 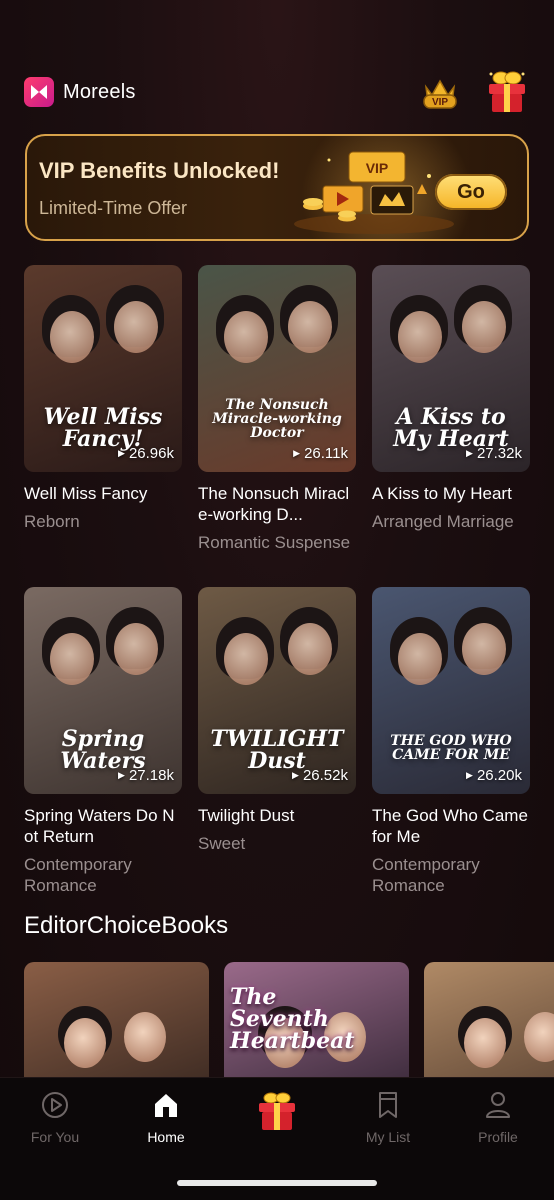 What do you see at coordinates (451, 690) in the screenshot?
I see `drama-poster: THE GOD WHO CAME FOR ME ▶ 26.20k` at bounding box center [451, 690].